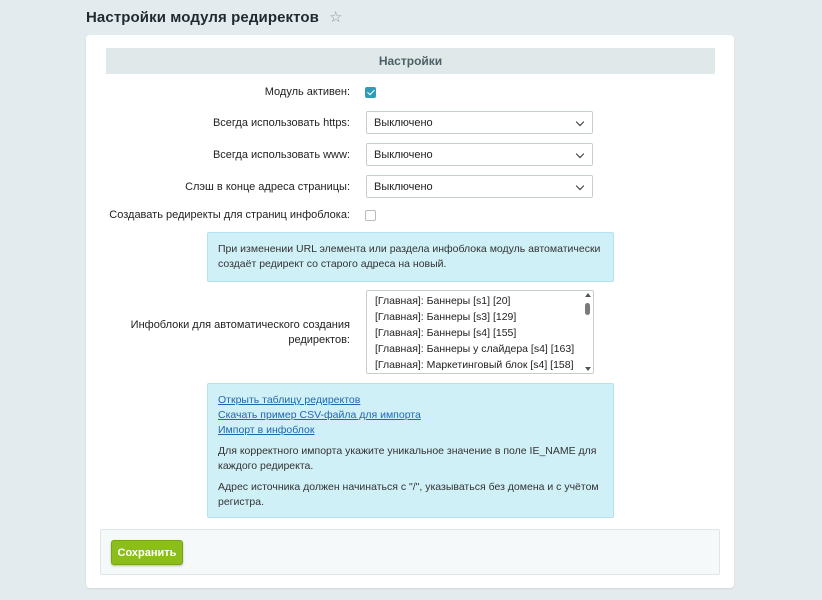 This screenshot has height=600, width=822. I want to click on import-link: Импорт в инфоблок, so click(410, 430).